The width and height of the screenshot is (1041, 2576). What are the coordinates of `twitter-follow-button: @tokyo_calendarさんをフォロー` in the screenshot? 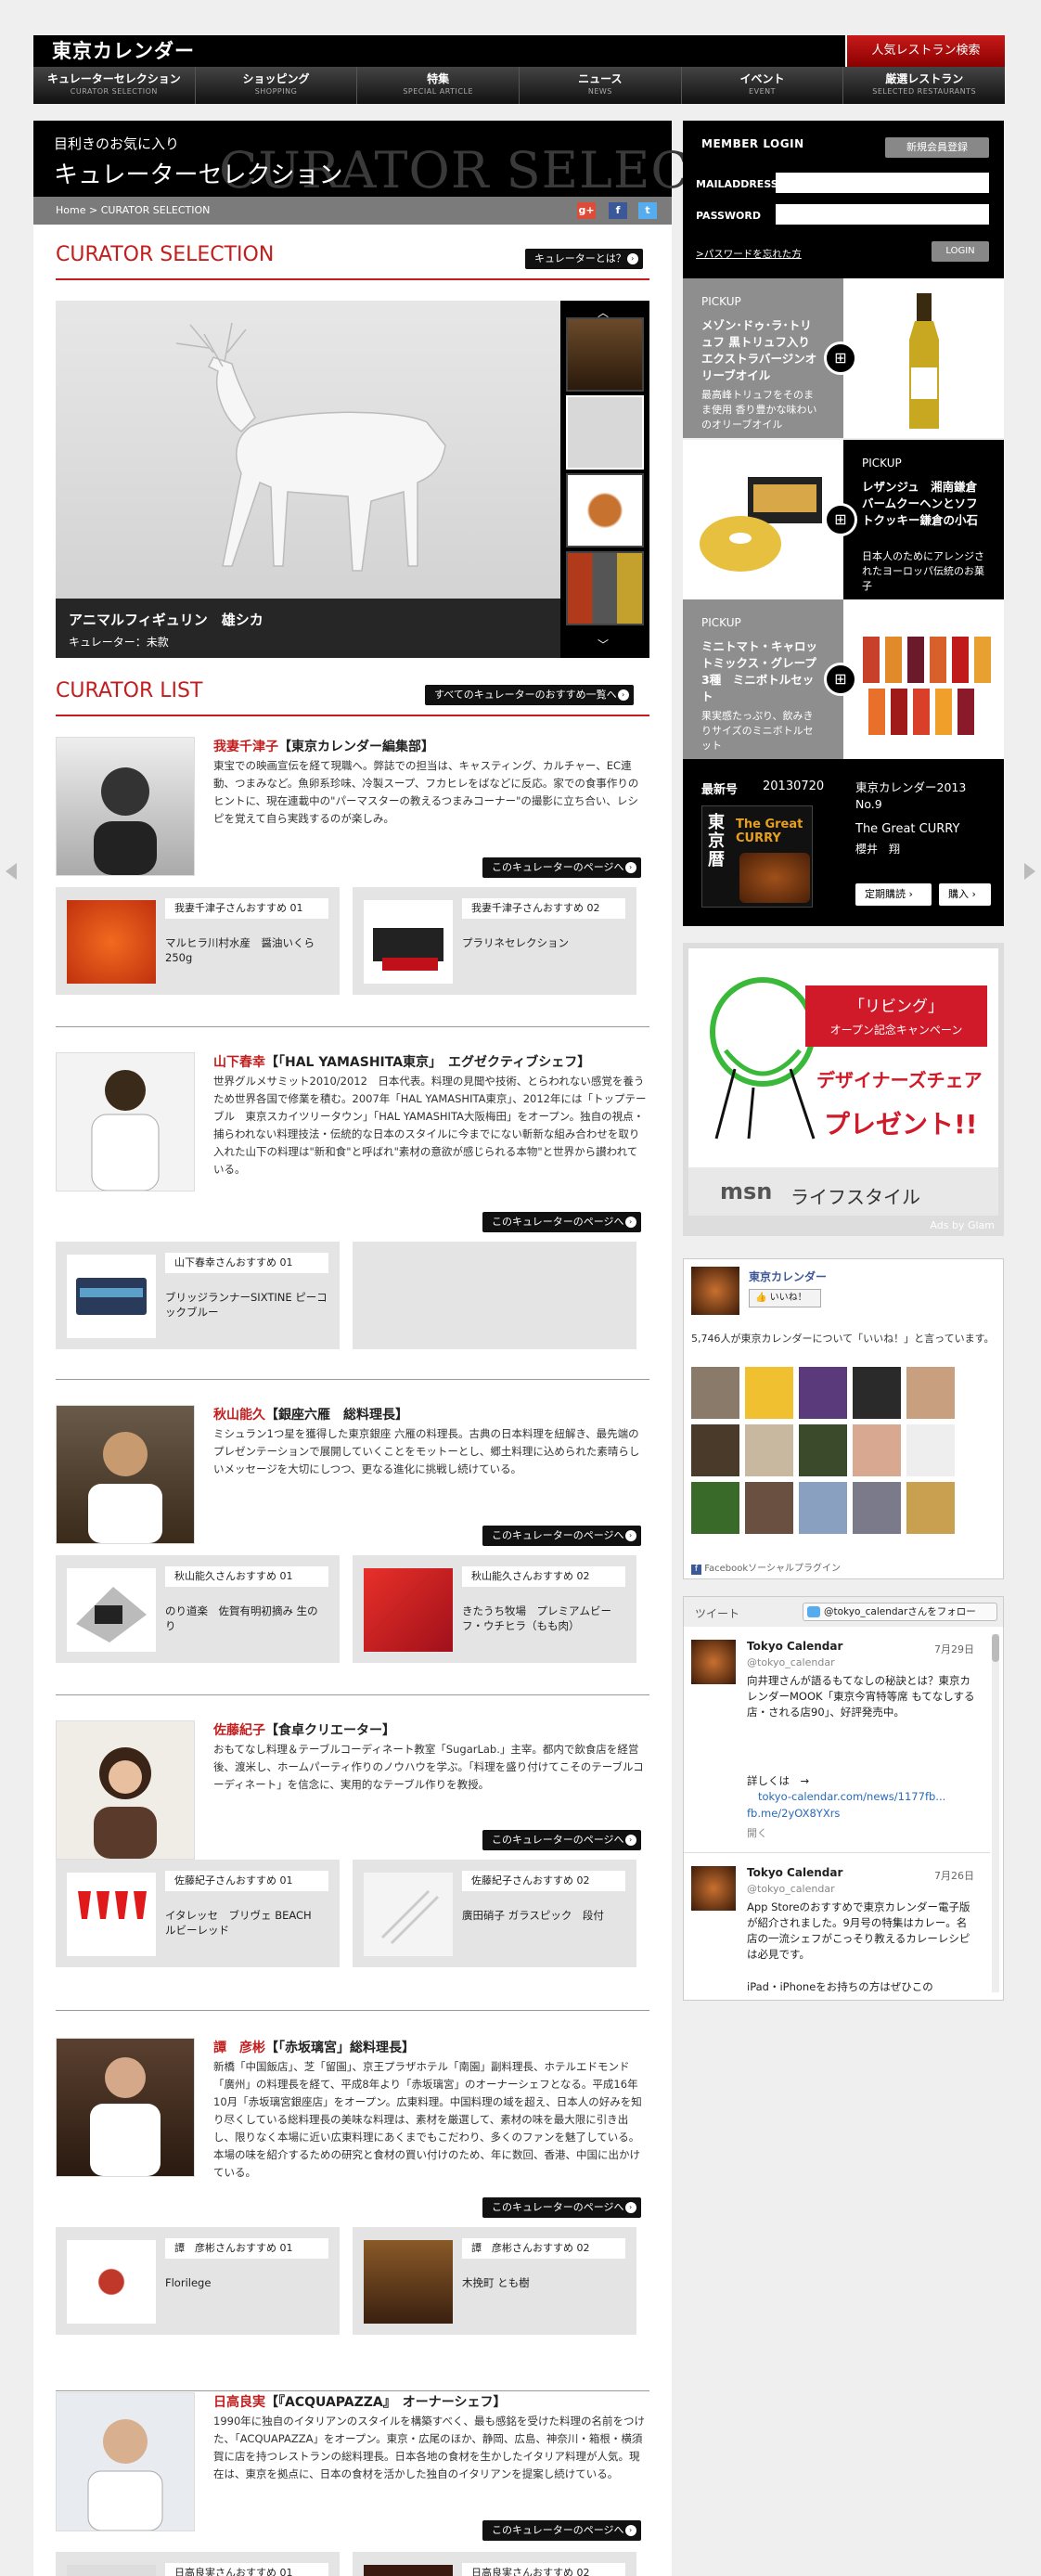 It's located at (900, 1612).